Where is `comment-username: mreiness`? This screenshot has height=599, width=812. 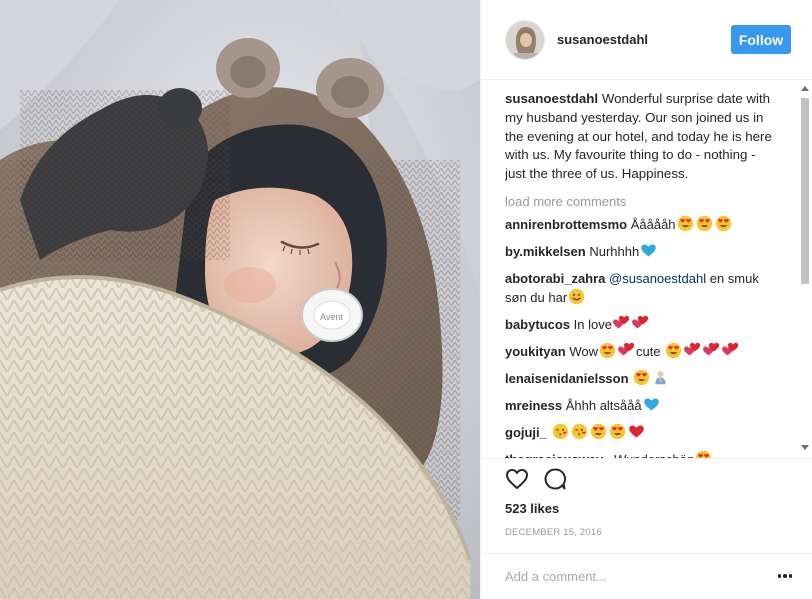
comment-username: mreiness is located at coordinates (533, 405).